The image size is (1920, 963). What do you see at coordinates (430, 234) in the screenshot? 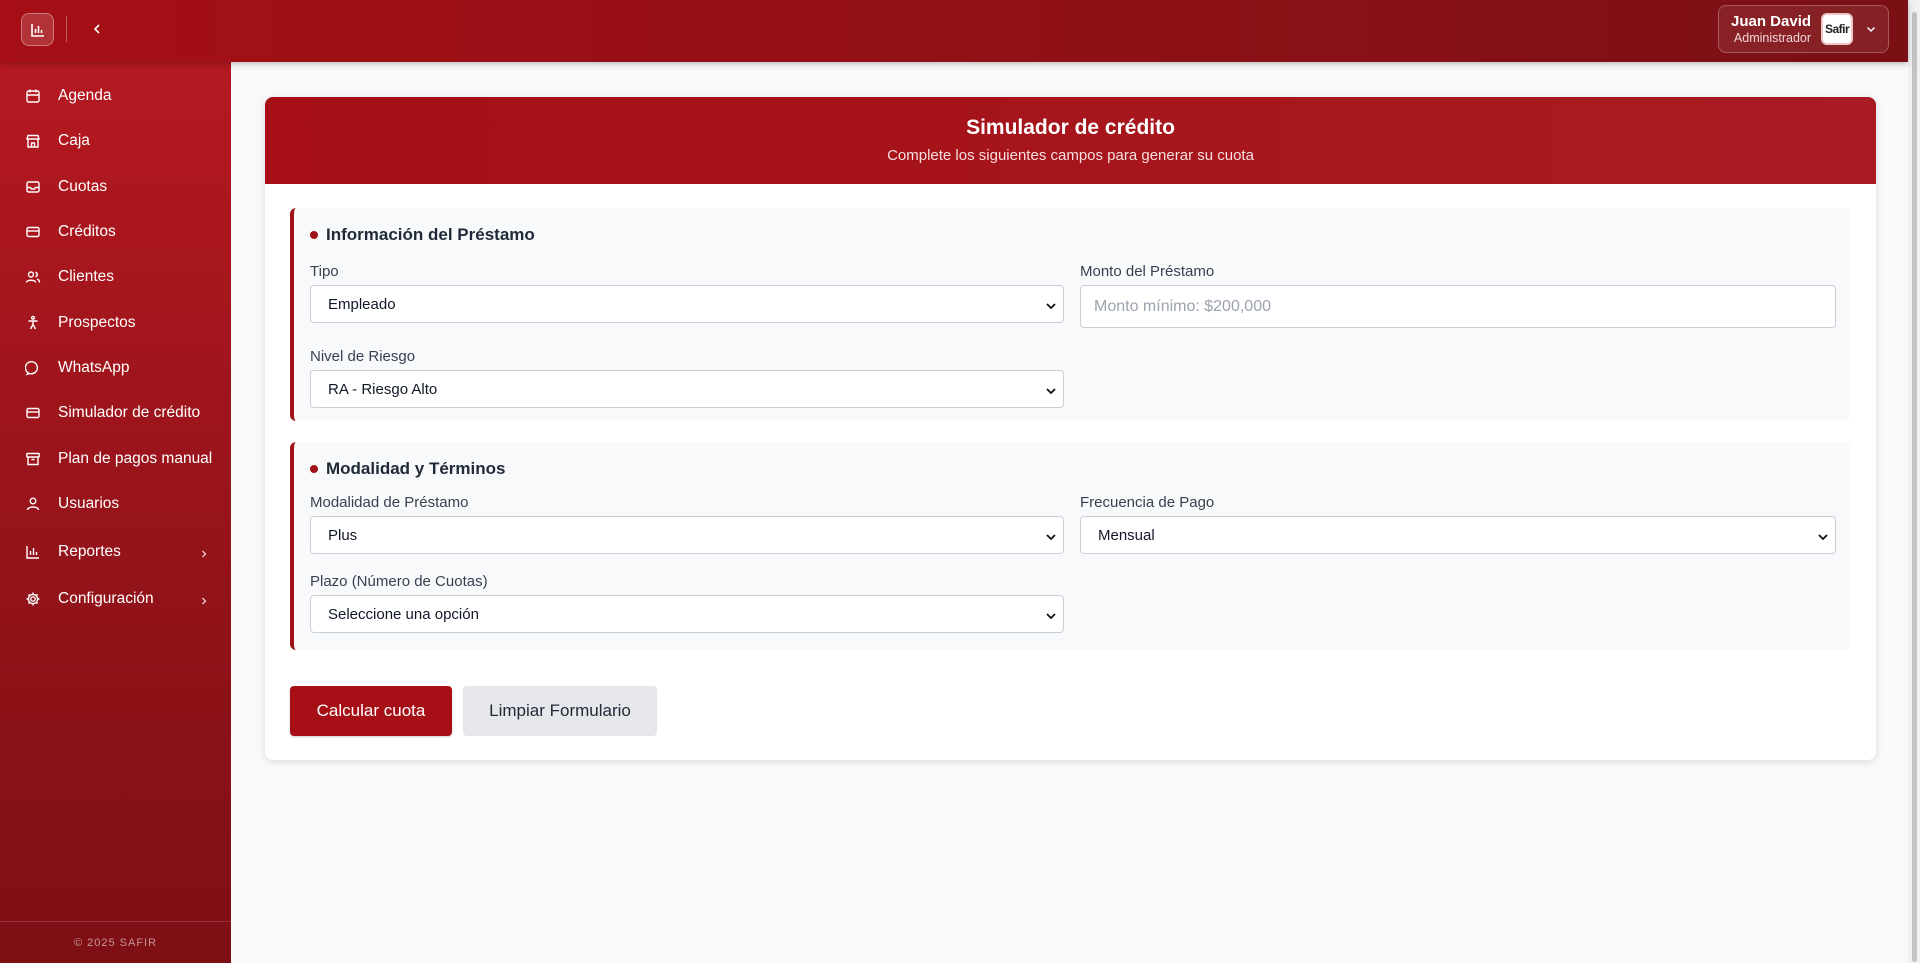
I see `section-title-text: Información del Préstamo` at bounding box center [430, 234].